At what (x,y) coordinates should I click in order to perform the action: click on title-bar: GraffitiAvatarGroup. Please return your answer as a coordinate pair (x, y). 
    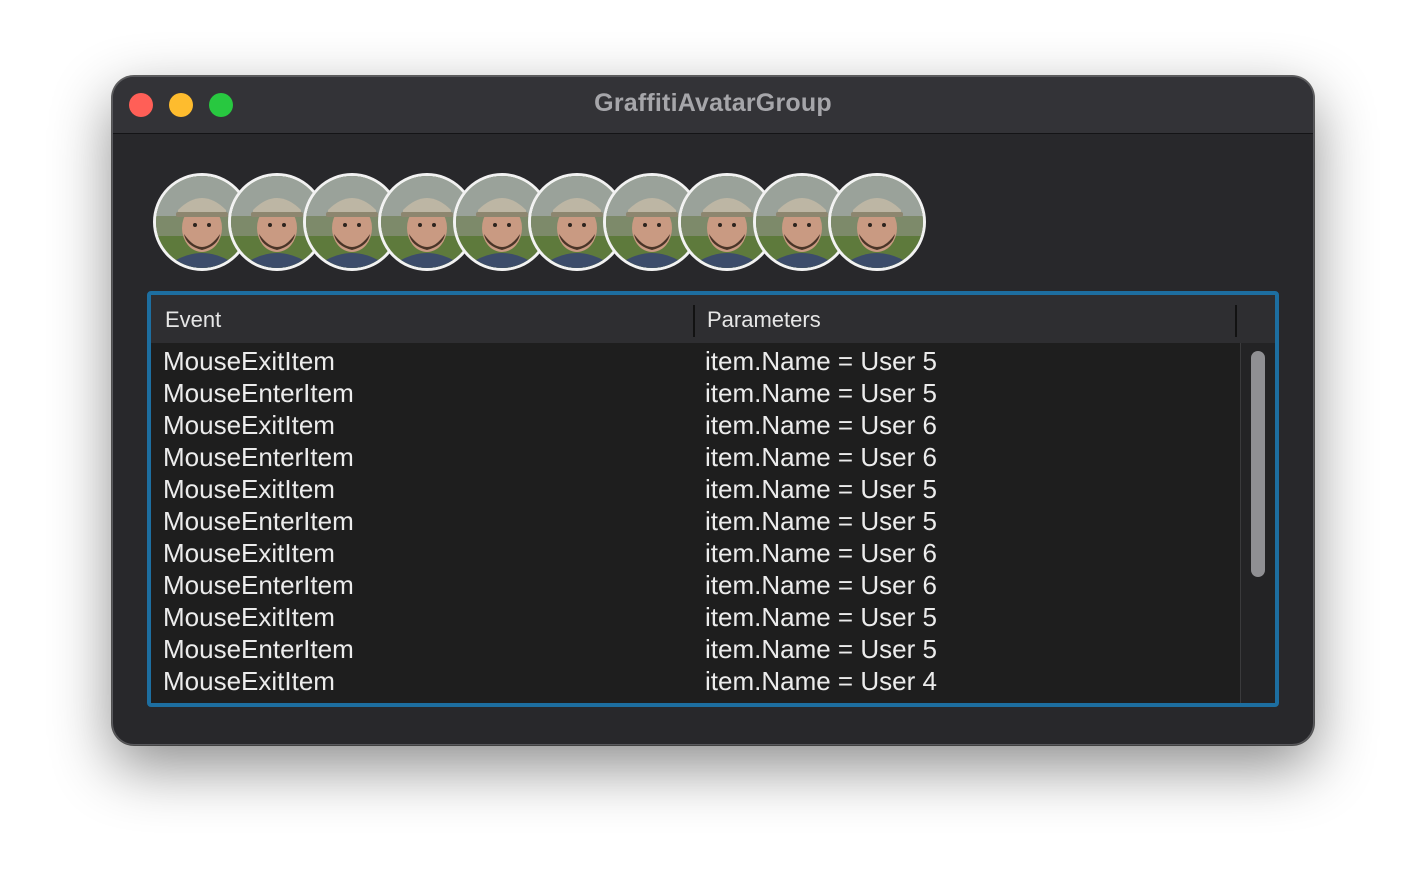
    Looking at the image, I should click on (713, 105).